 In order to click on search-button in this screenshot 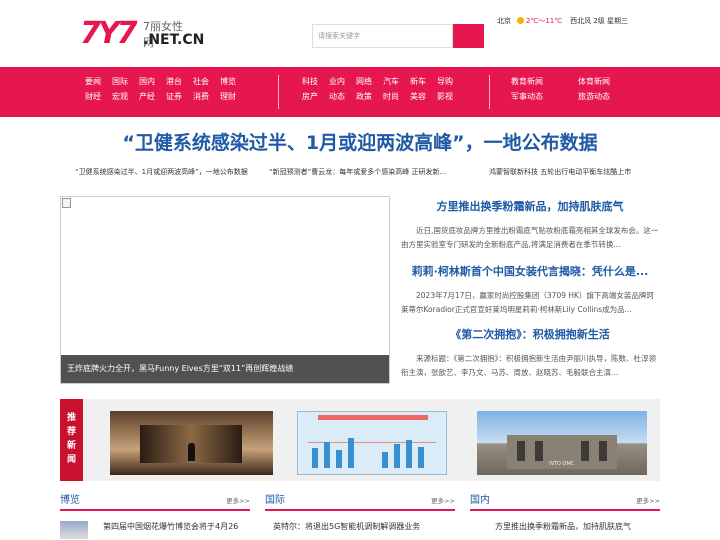, I will do `click(468, 36)`.